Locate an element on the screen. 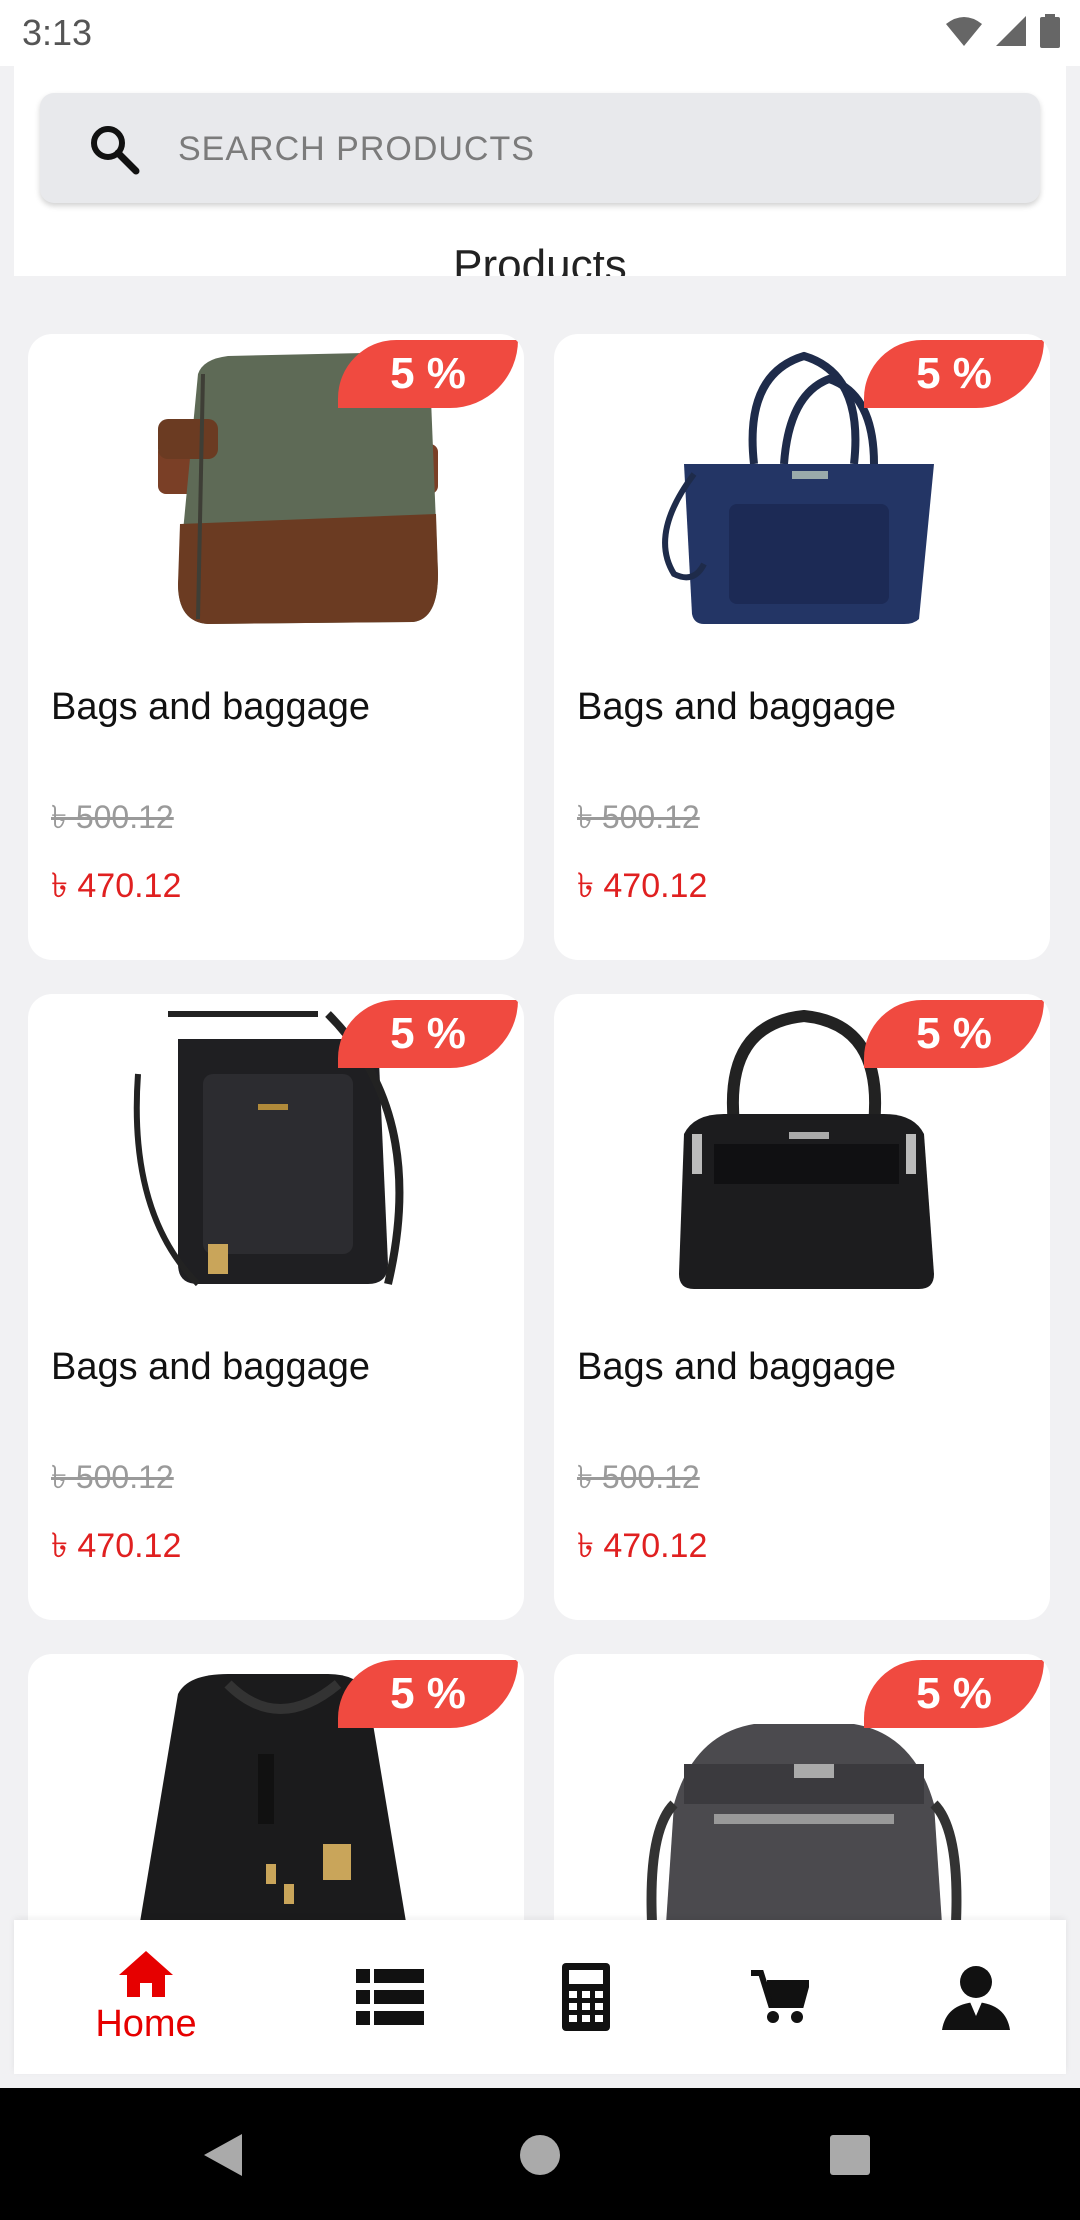 This screenshot has height=2220, width=1080. home-icon is located at coordinates (146, 1973).